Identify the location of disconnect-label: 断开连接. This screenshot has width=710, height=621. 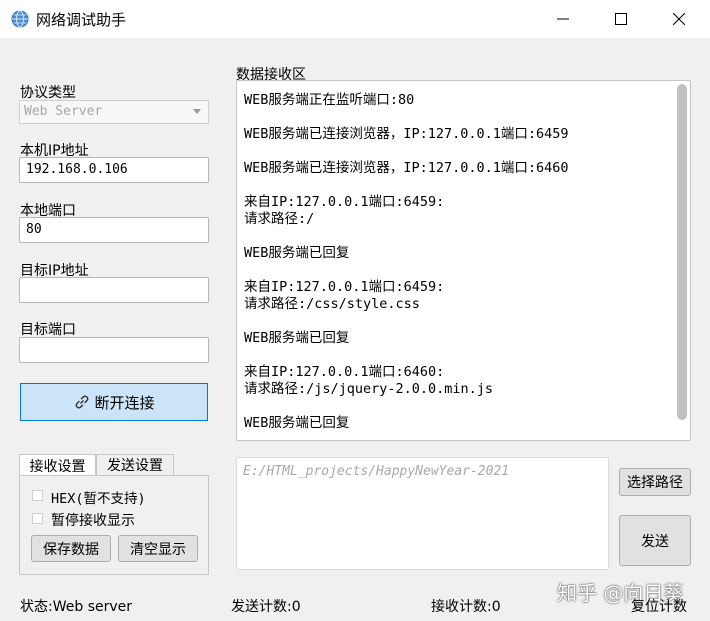
(124, 402).